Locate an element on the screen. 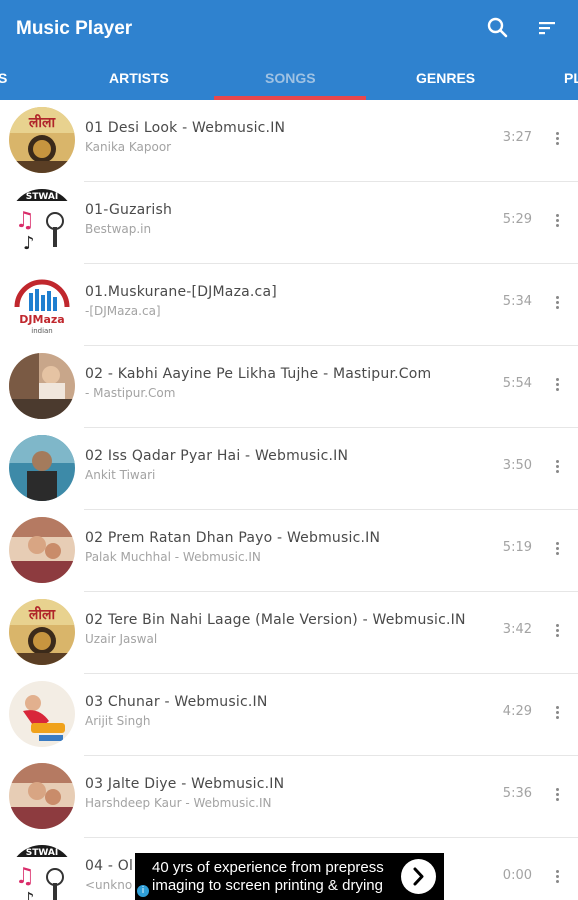 The height and width of the screenshot is (900, 578). song-artist: Bestwap.in is located at coordinates (118, 229).